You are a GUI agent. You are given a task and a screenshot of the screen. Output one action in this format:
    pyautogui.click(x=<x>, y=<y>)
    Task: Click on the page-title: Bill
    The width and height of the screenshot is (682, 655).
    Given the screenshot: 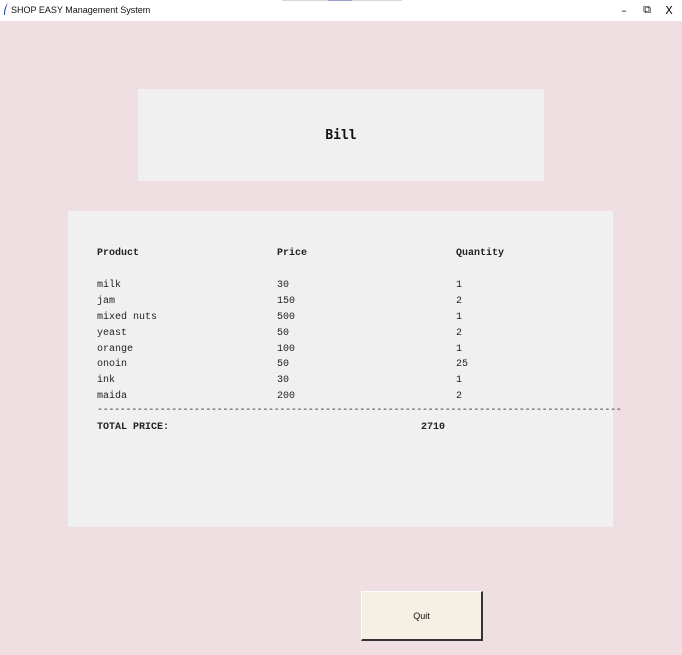 What is the action you would take?
    pyautogui.click(x=341, y=135)
    